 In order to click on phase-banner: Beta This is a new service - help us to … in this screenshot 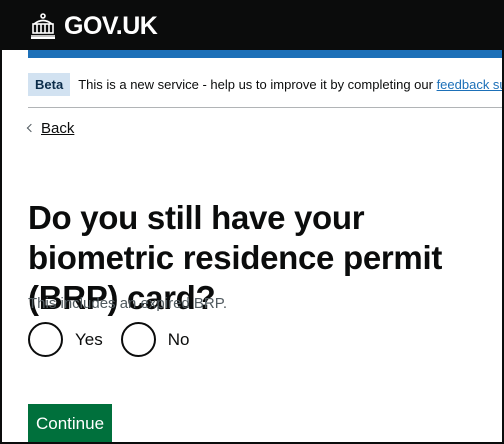, I will do `click(265, 85)`.